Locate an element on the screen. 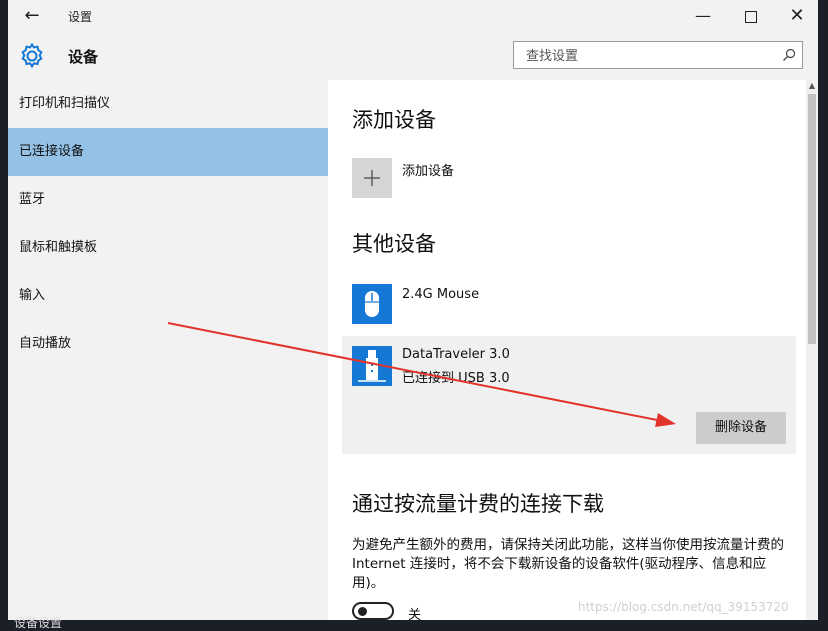 The height and width of the screenshot is (631, 828). device-name-mouse: 2.4G Mouse is located at coordinates (440, 294).